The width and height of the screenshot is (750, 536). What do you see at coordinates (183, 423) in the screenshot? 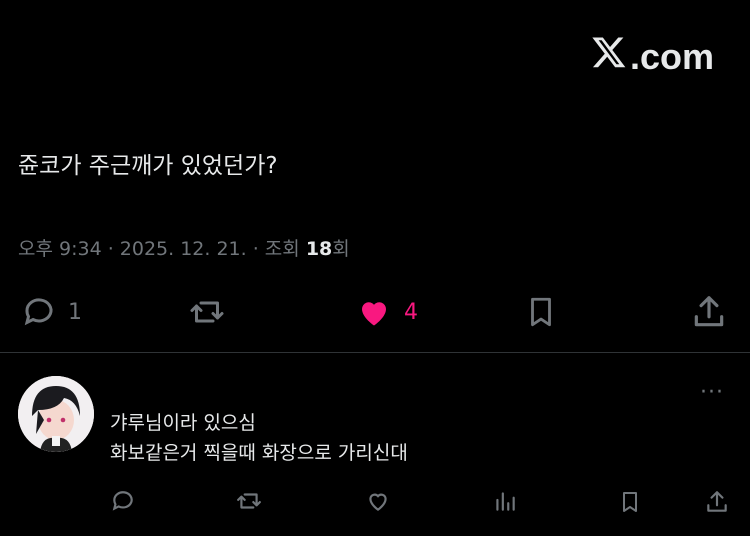
I see `reply-line-1: 갸루님이라 있으심` at bounding box center [183, 423].